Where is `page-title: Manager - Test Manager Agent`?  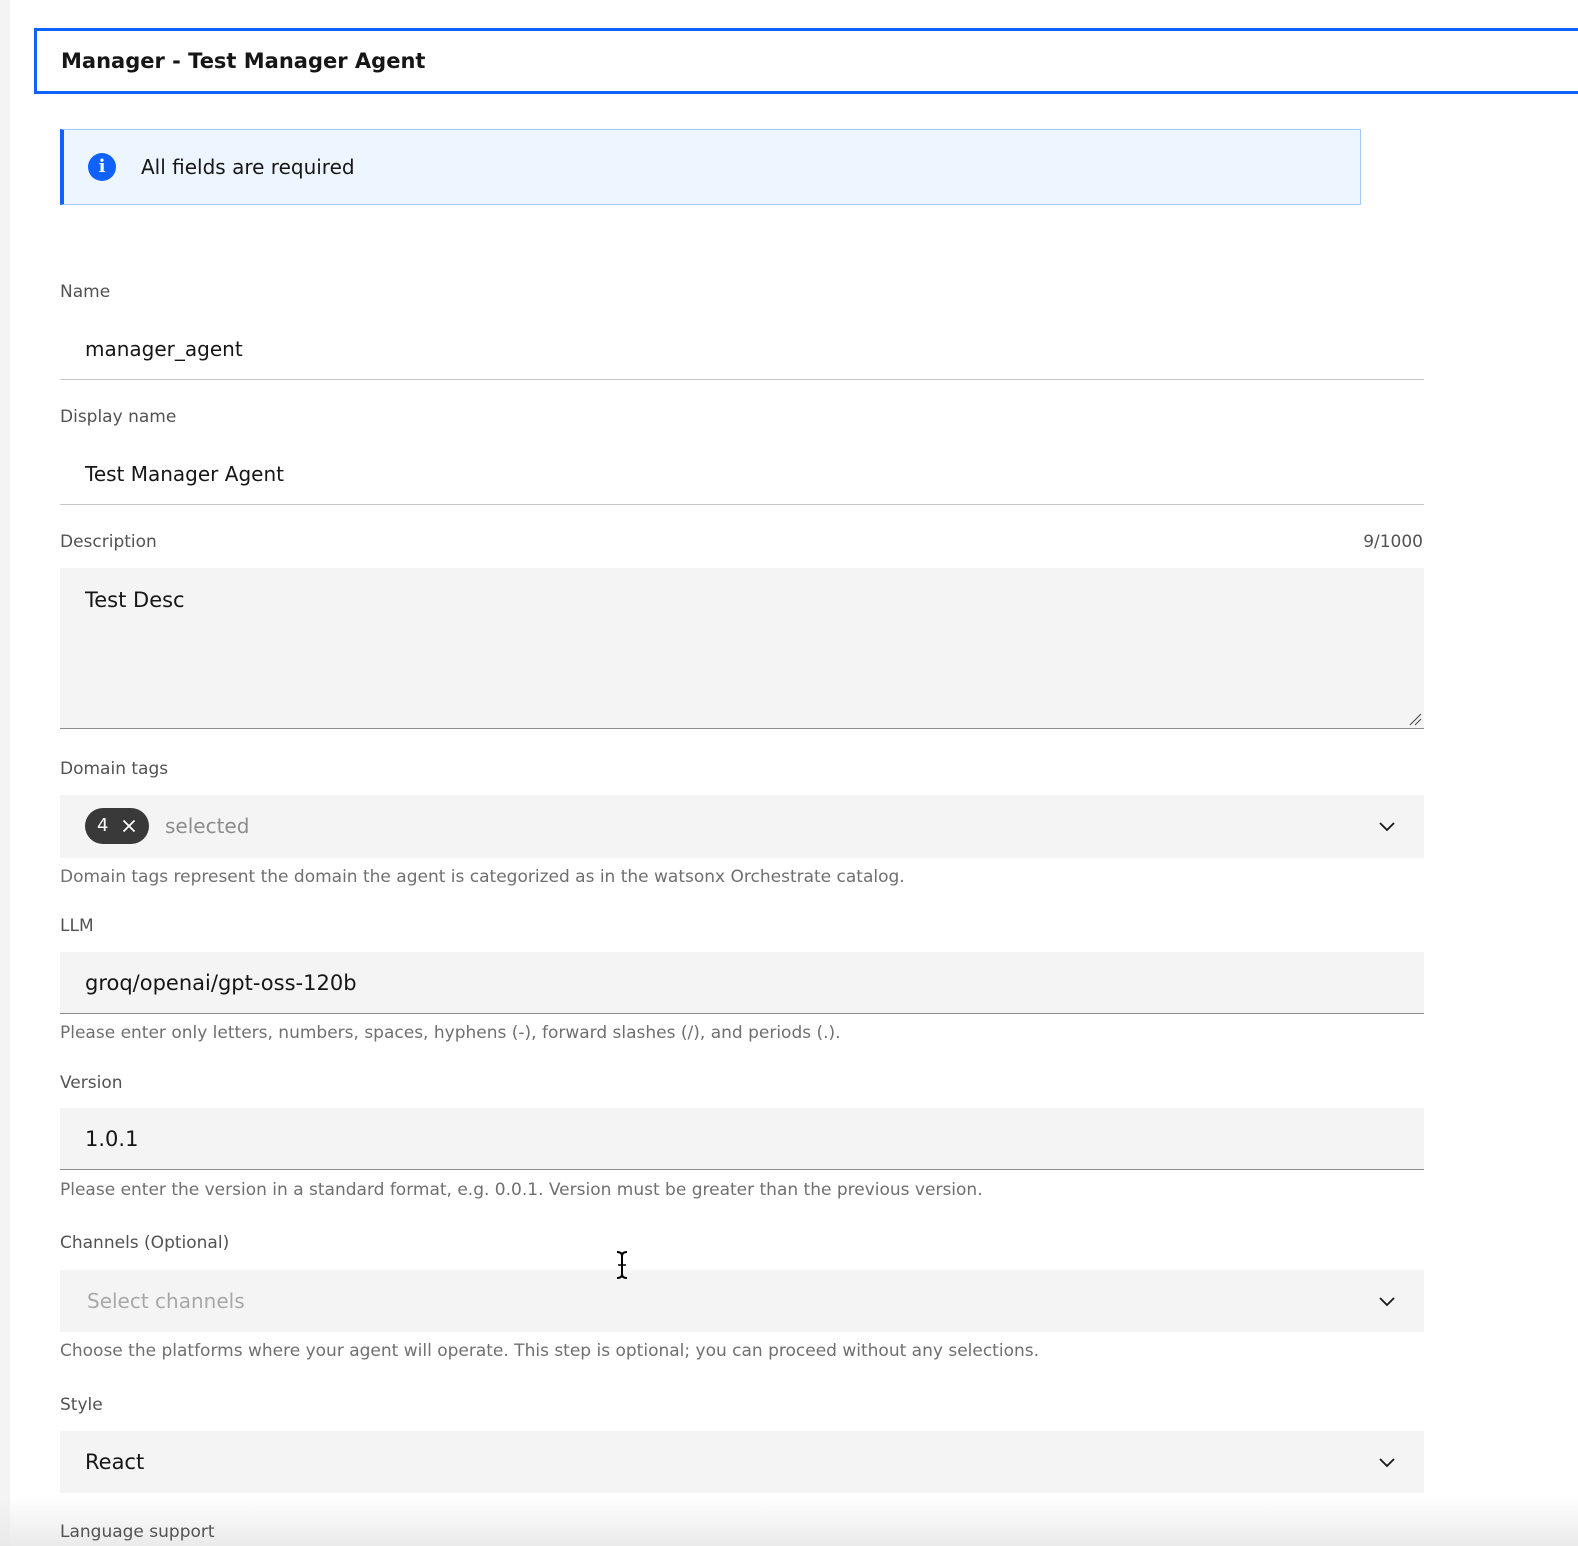
page-title: Manager - Test Manager Agent is located at coordinates (243, 61).